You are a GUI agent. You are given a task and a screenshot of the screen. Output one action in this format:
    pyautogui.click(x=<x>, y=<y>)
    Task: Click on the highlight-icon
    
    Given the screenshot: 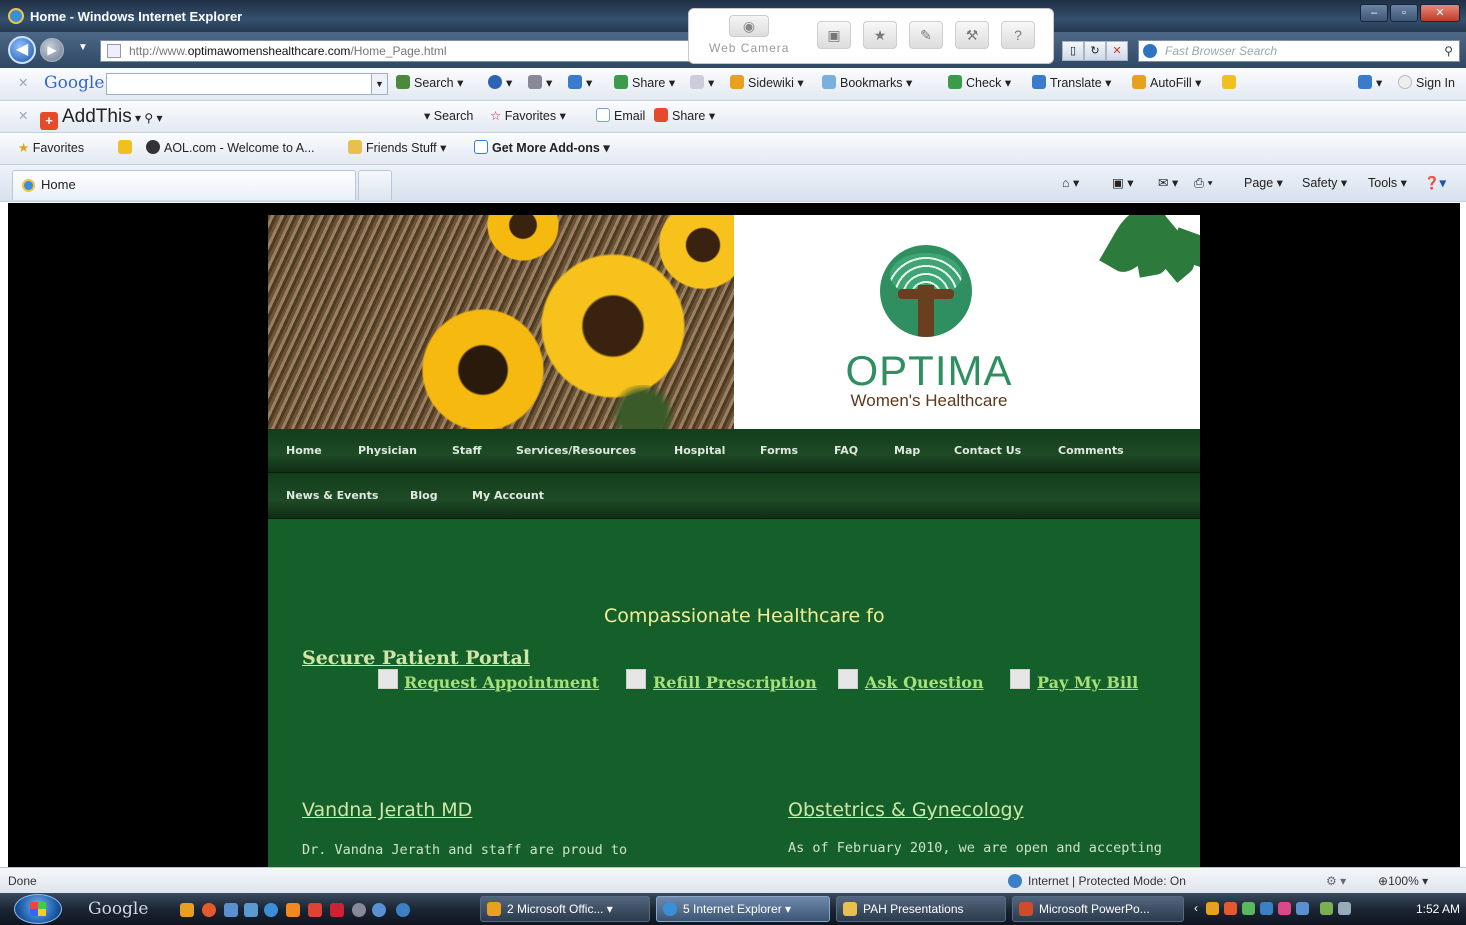 What is the action you would take?
    pyautogui.click(x=1231, y=83)
    